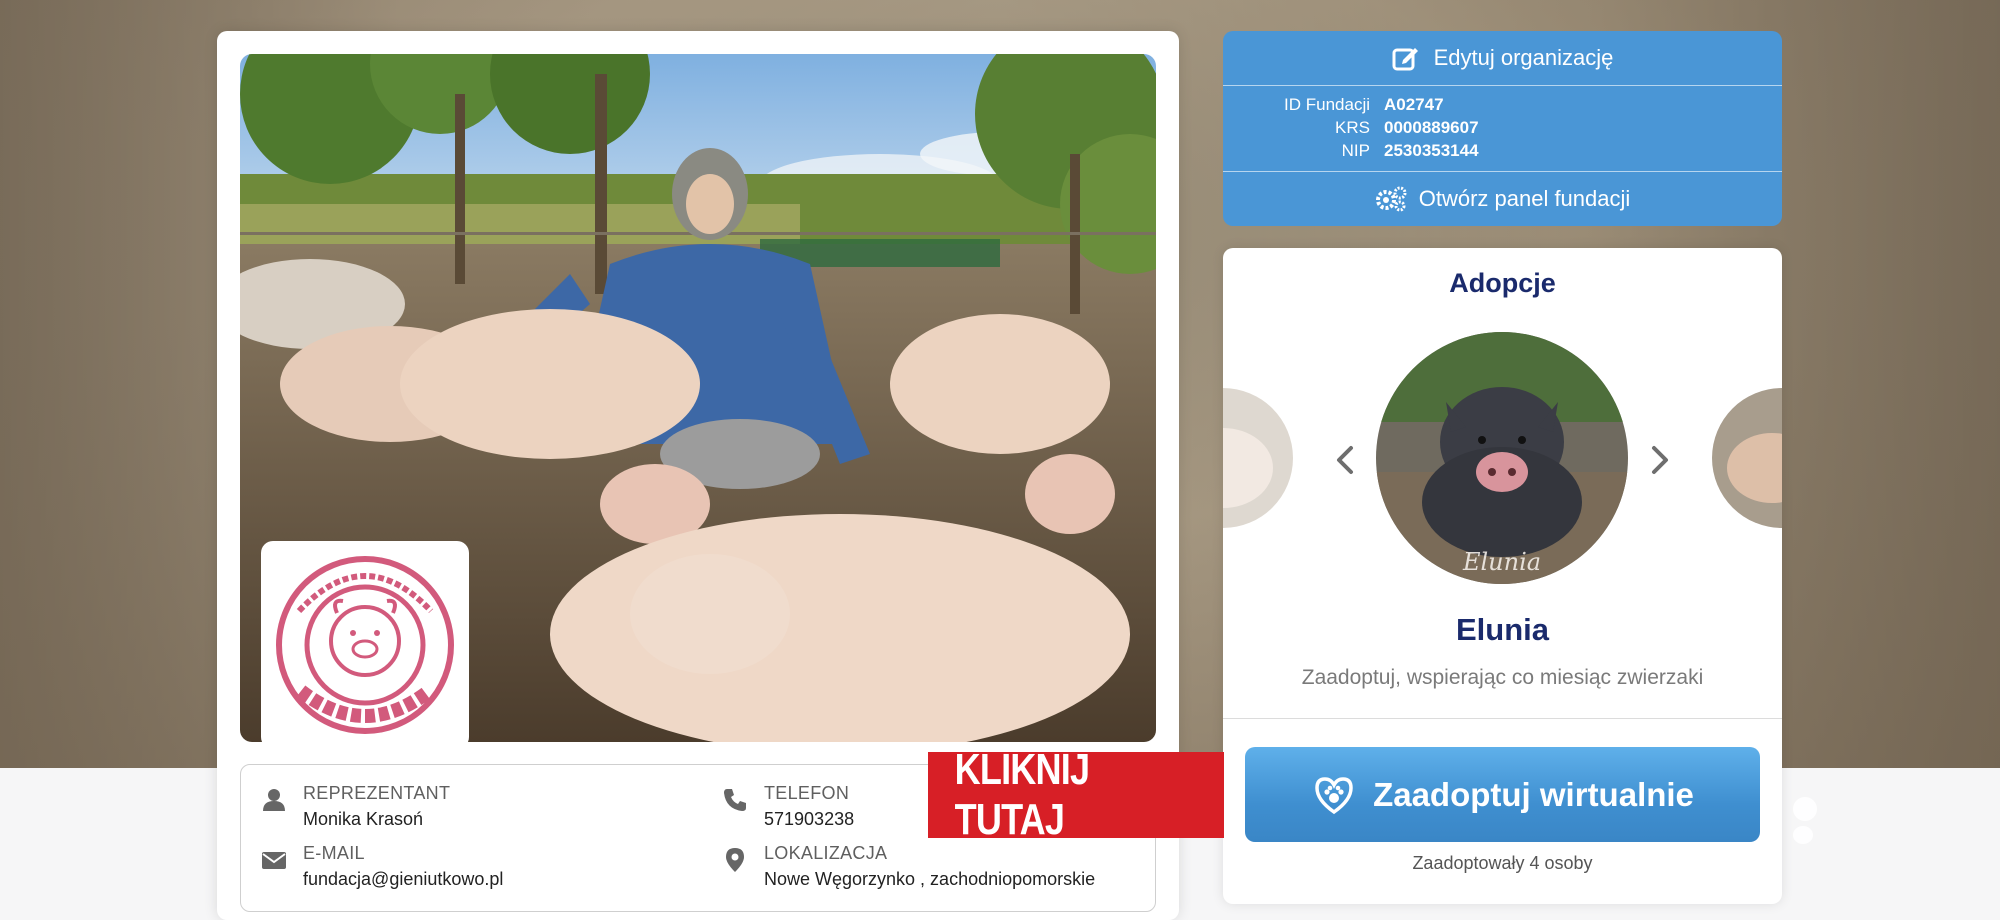  What do you see at coordinates (377, 793) in the screenshot?
I see `representative-label: REPREZENTANT` at bounding box center [377, 793].